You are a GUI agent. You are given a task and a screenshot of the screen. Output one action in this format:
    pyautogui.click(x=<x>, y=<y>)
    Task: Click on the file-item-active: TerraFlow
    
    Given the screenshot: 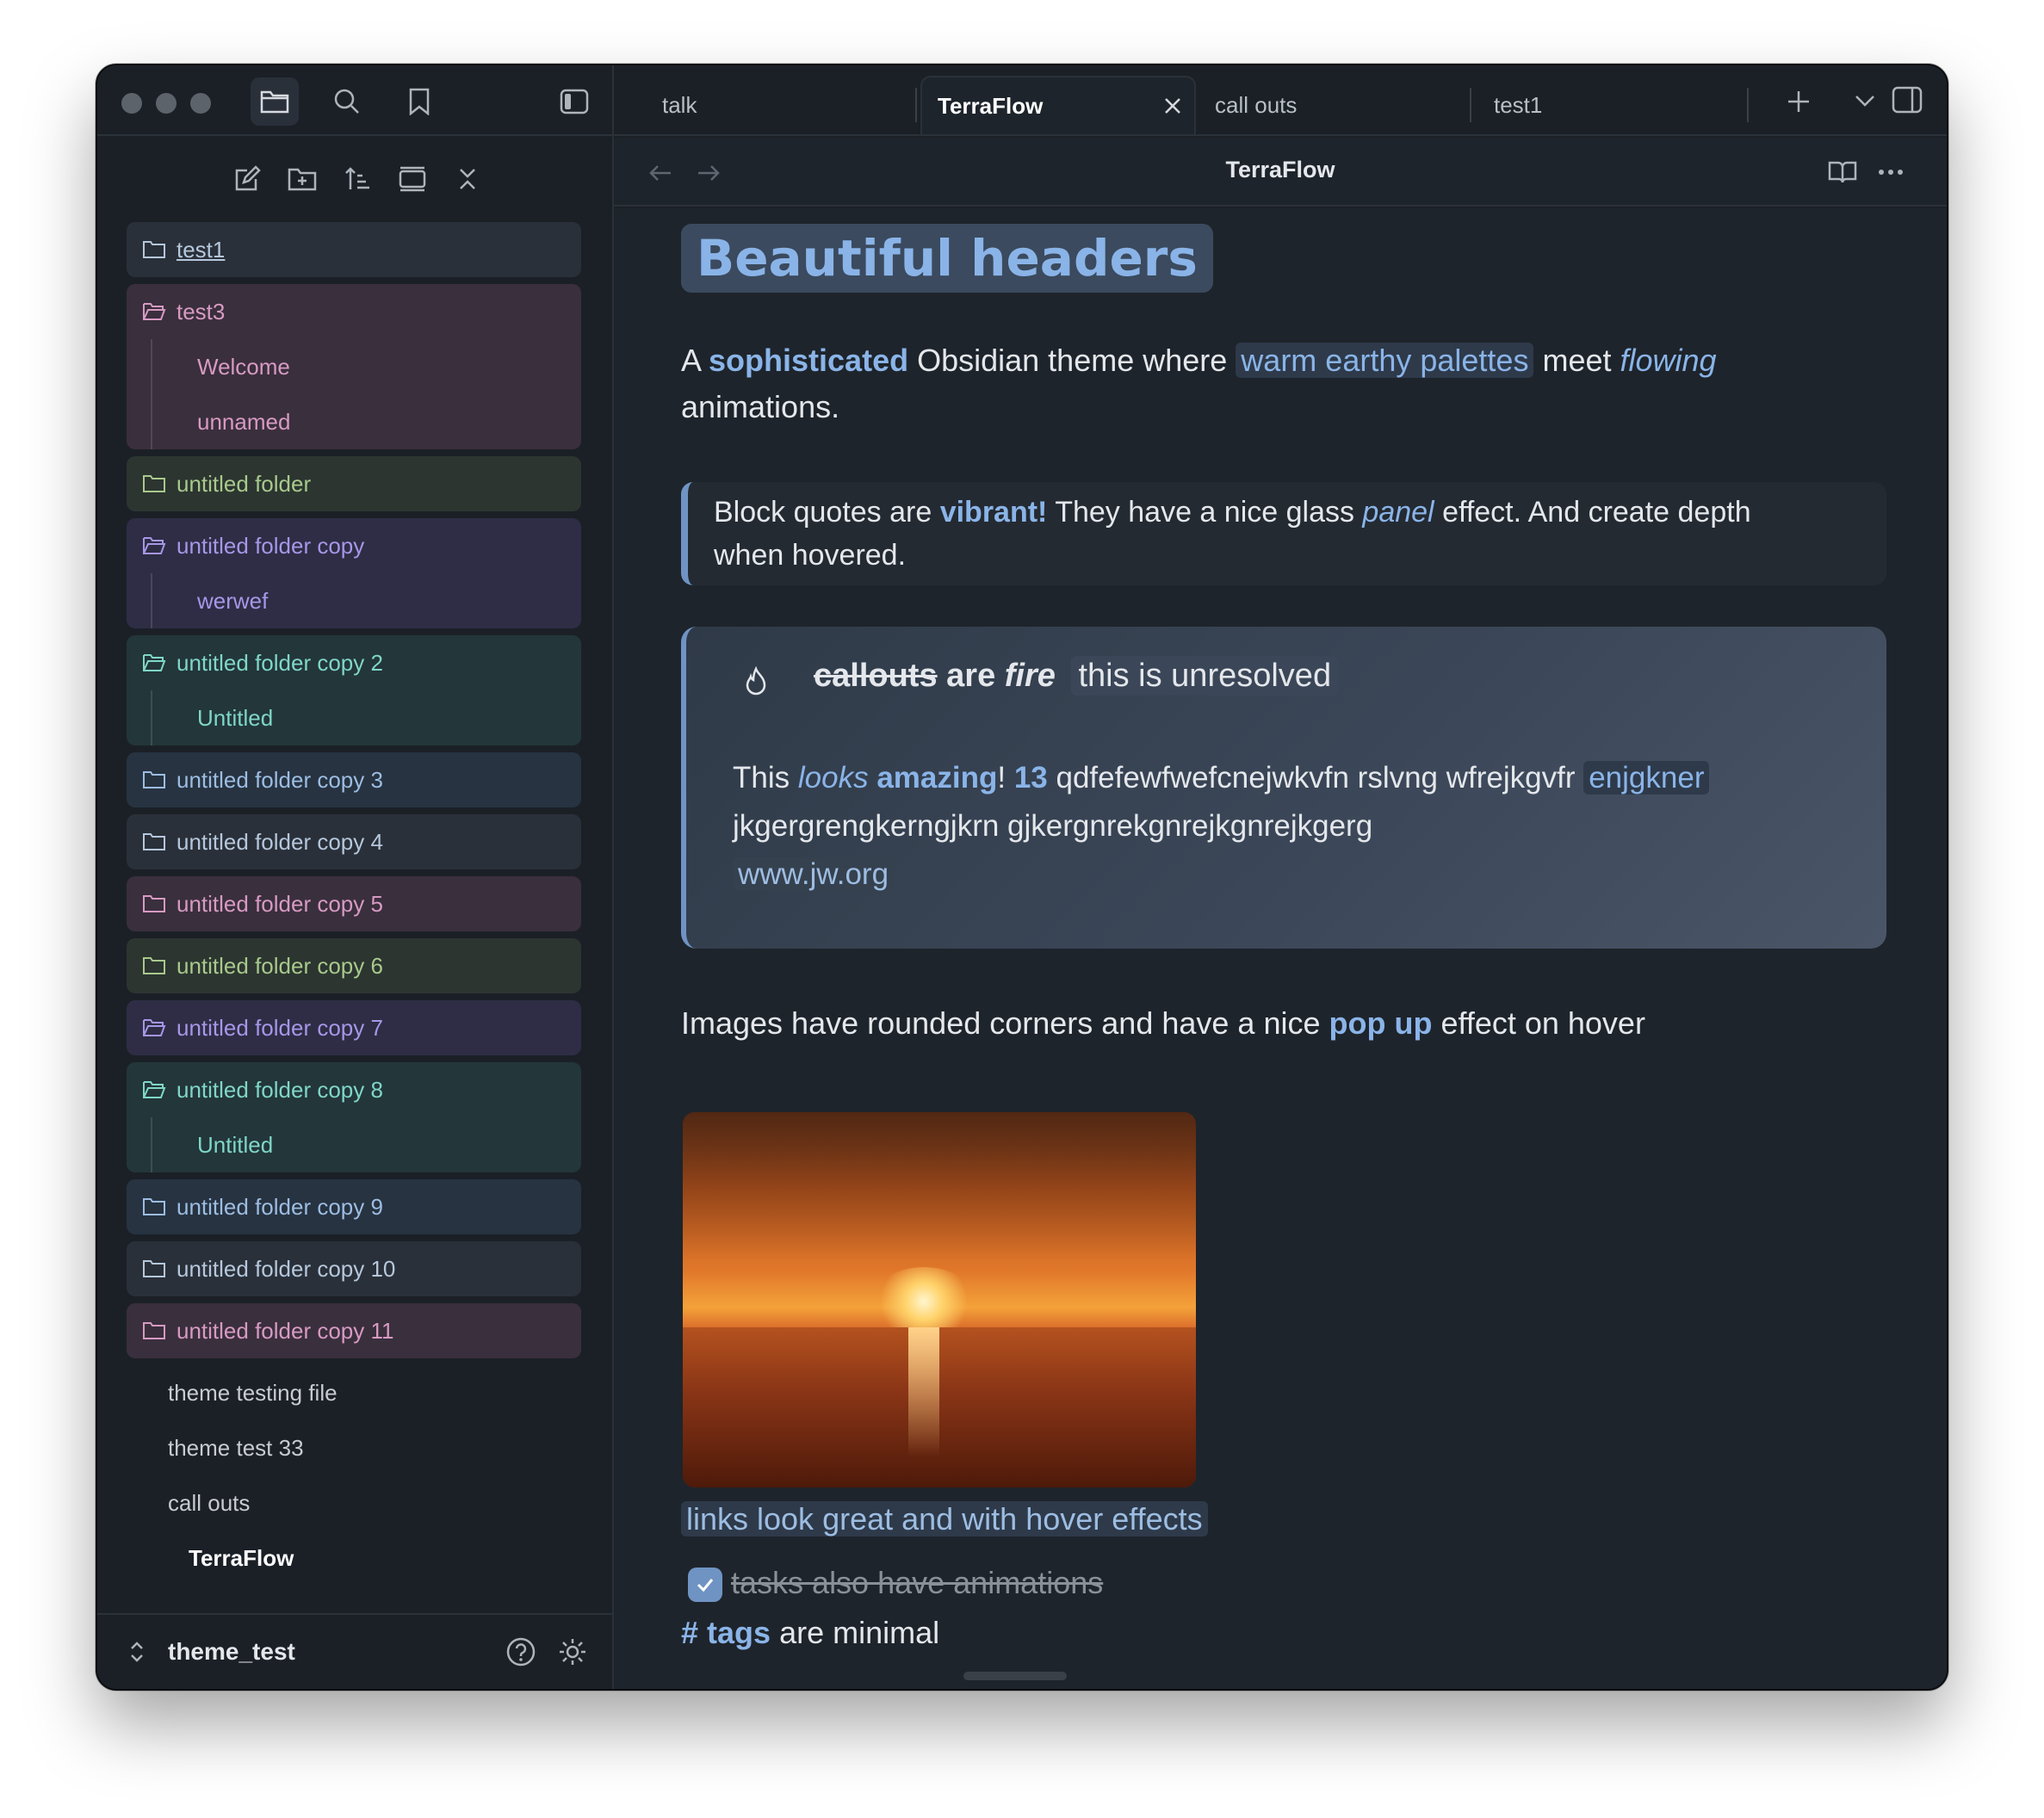 What is the action you would take?
    pyautogui.click(x=354, y=1558)
    